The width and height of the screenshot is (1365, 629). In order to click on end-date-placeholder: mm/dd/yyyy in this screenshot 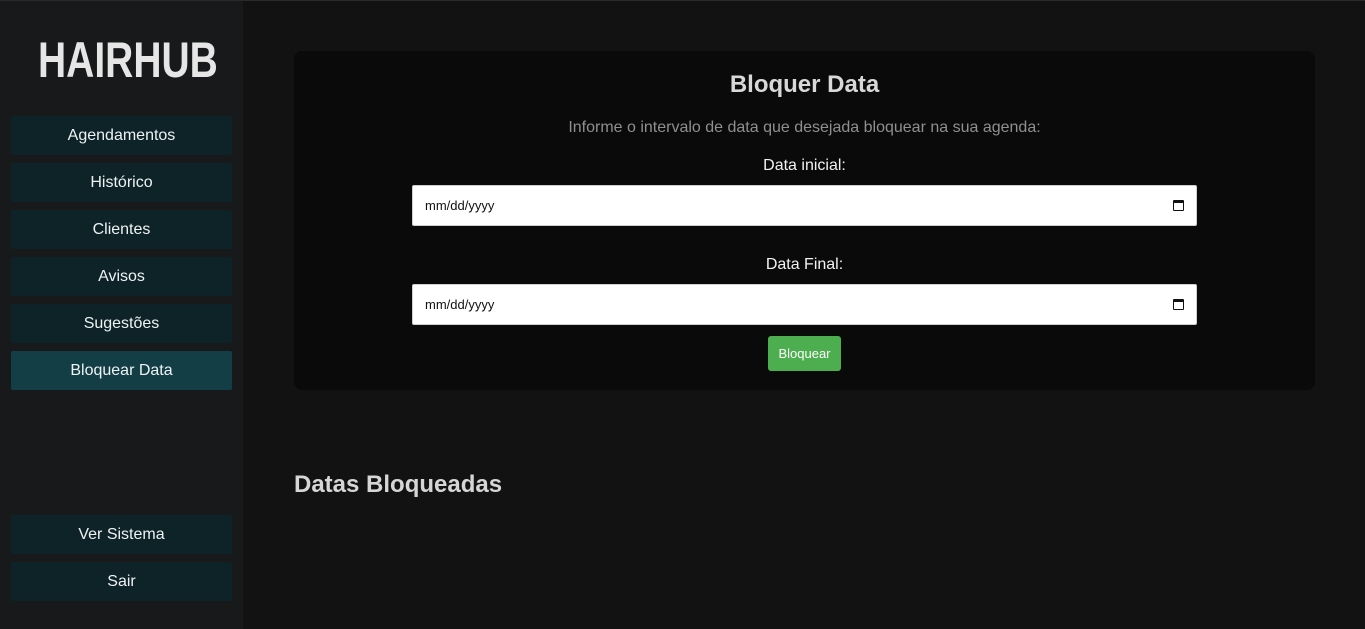, I will do `click(460, 304)`.